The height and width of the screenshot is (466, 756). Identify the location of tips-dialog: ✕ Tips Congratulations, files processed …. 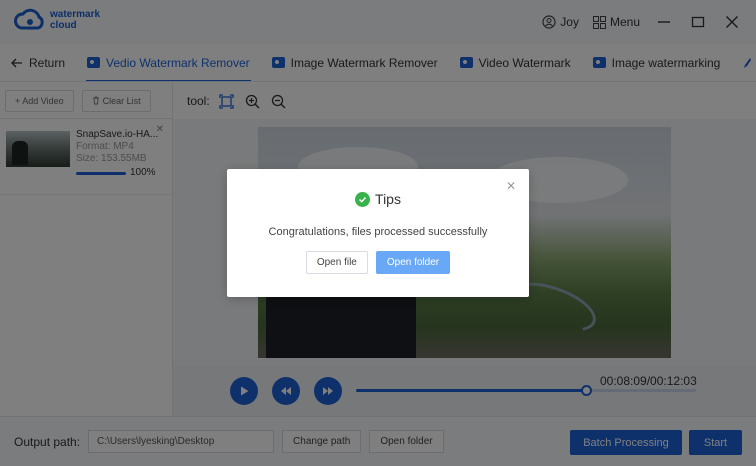
(378, 233).